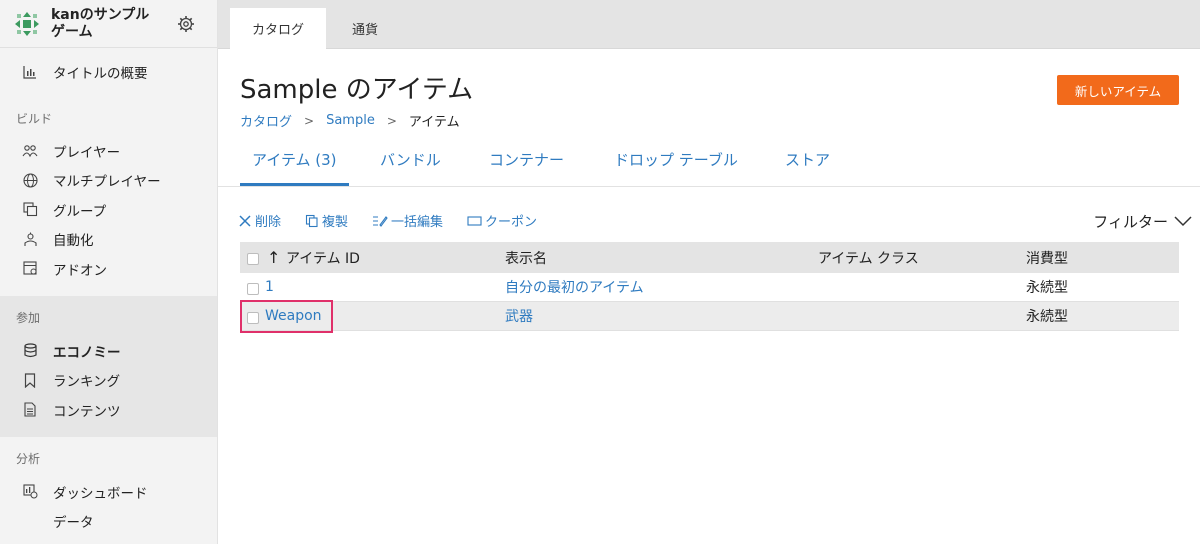 This screenshot has height=544, width=1200. I want to click on section-heading-build: ビルド, so click(34, 118).